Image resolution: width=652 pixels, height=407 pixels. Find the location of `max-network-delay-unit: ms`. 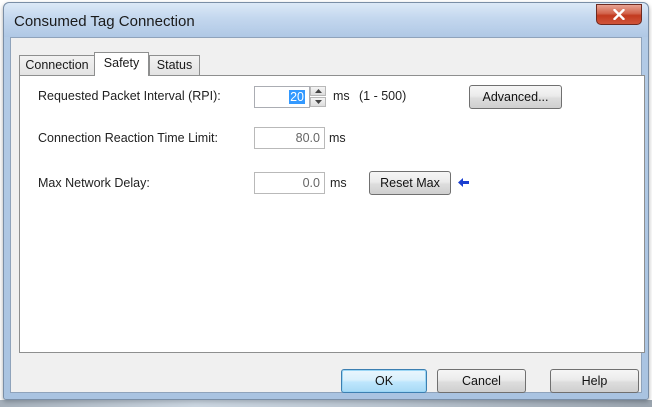

max-network-delay-unit: ms is located at coordinates (338, 183).